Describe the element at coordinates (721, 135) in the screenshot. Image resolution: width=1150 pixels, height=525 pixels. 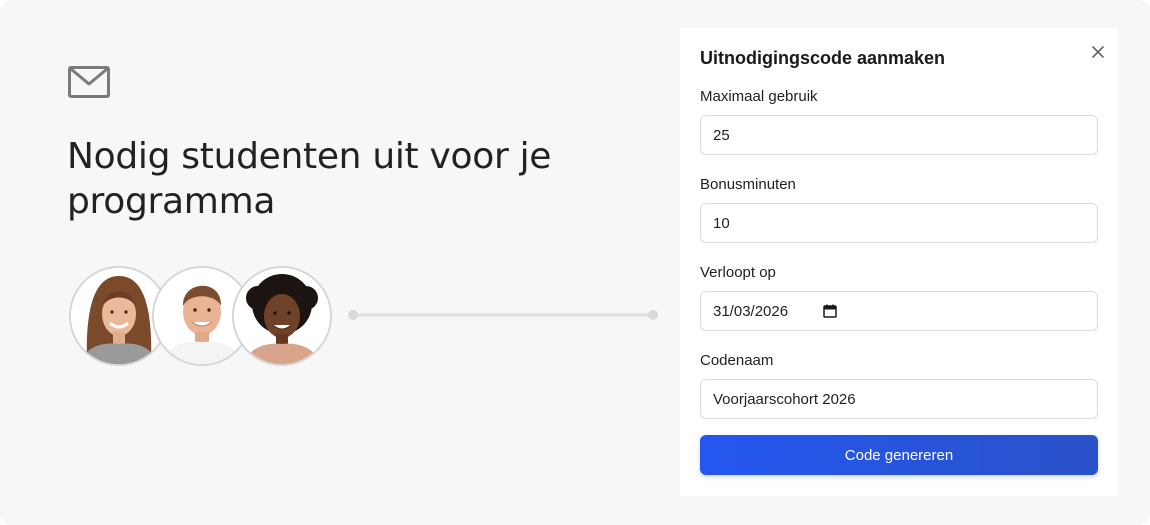
I see `max-use-value: 25` at that location.